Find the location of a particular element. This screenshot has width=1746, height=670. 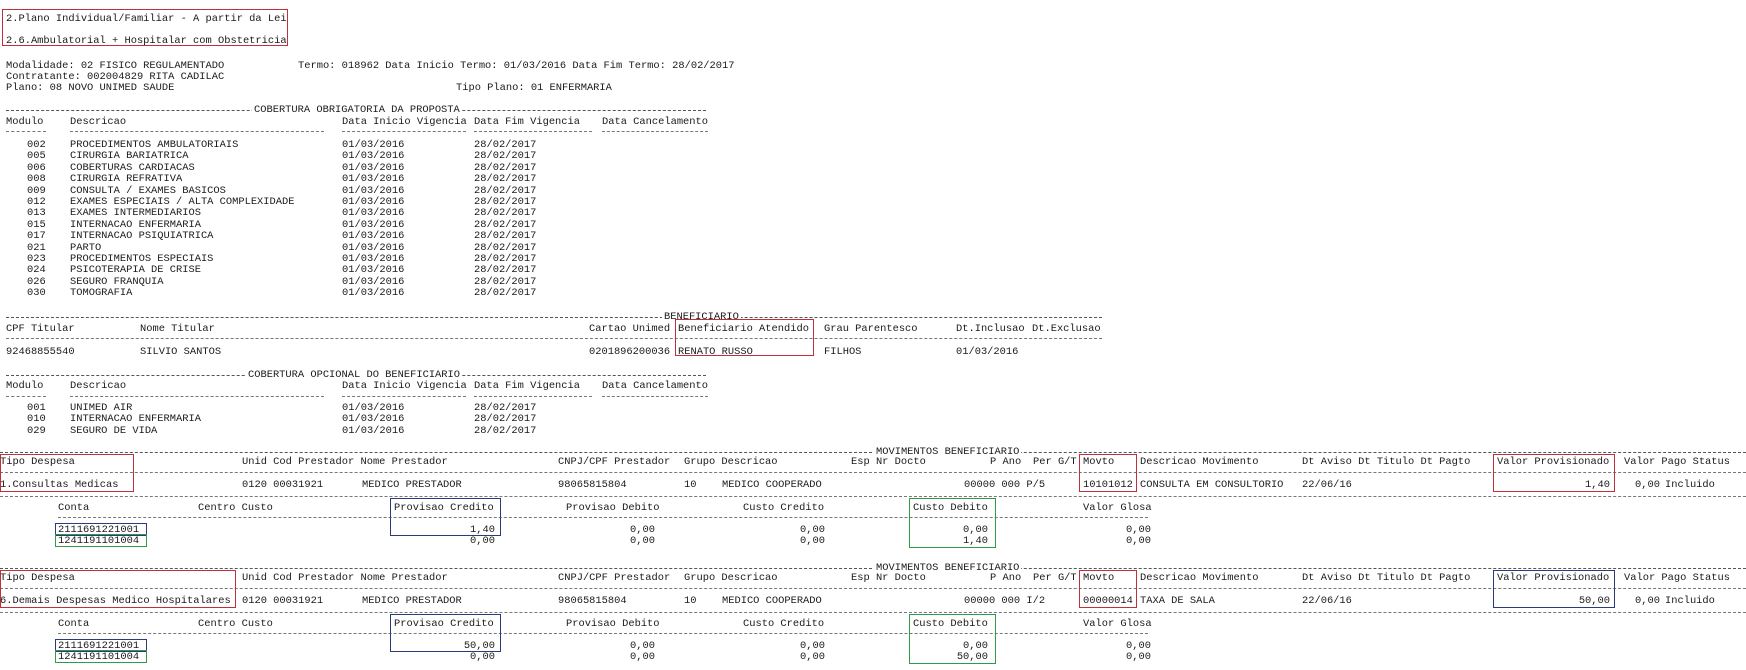

mov-header-per: Per G/T is located at coordinates (1055, 578).